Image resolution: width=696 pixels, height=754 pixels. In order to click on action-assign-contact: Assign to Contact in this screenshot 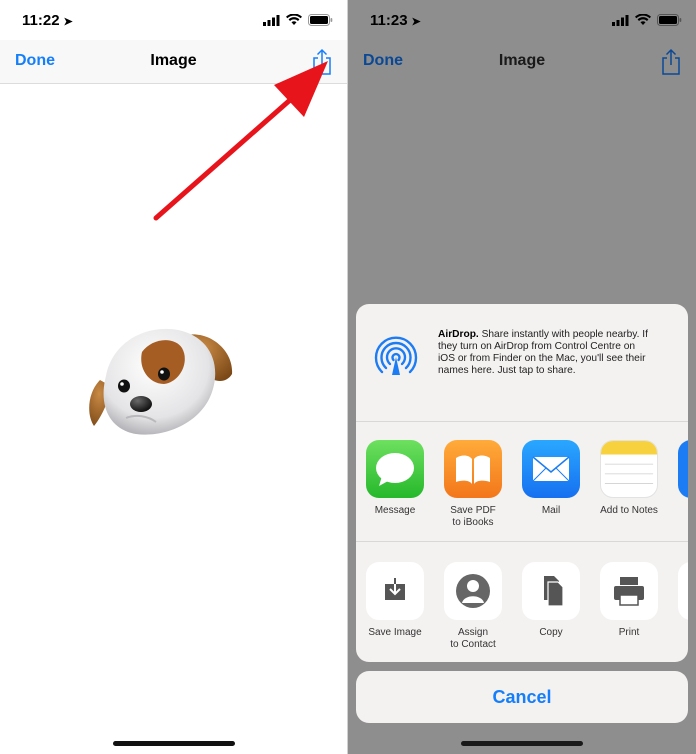, I will do `click(473, 612)`.